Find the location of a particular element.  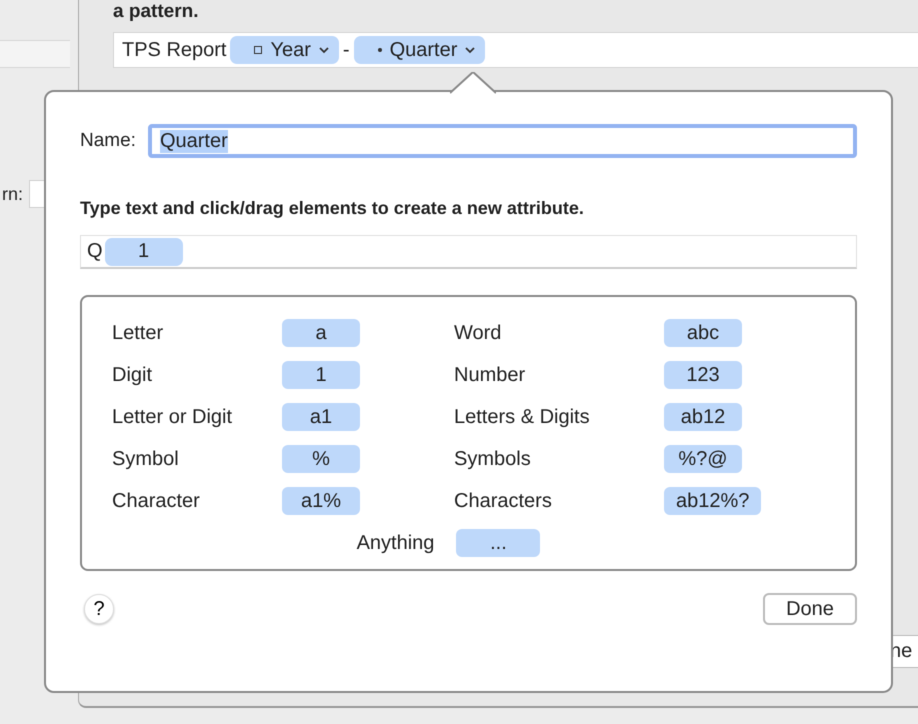

instruction-text: Type text and click/drag elements to create a new attribute. is located at coordinates (332, 208).